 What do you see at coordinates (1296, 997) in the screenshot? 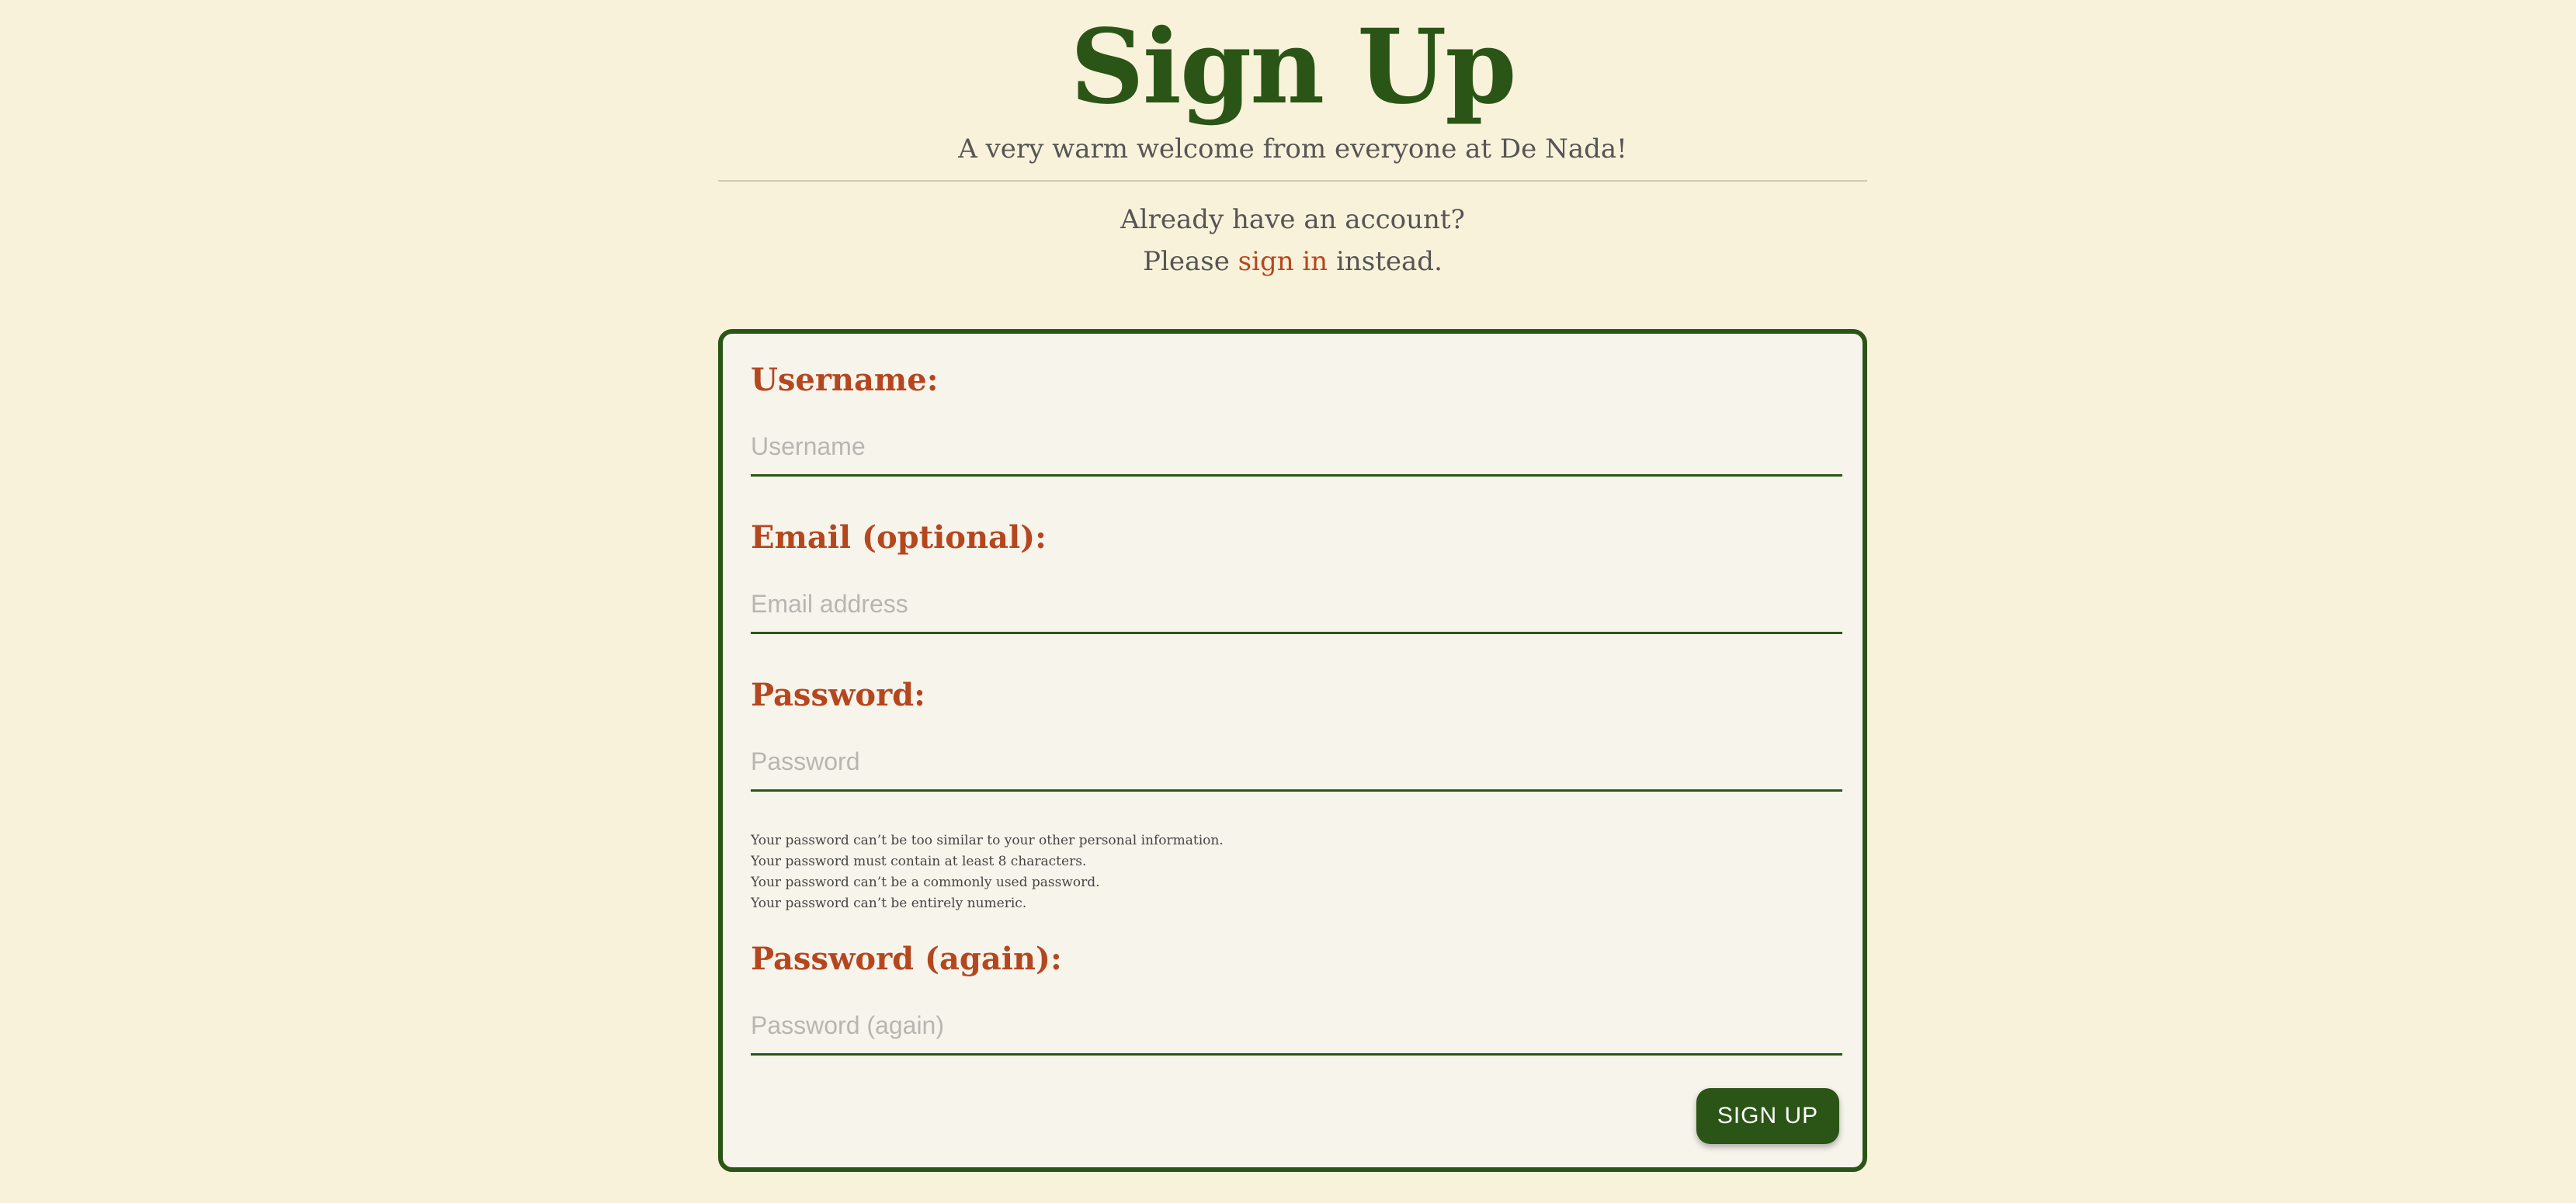
I see `password-again-field-group: Password (again):` at bounding box center [1296, 997].